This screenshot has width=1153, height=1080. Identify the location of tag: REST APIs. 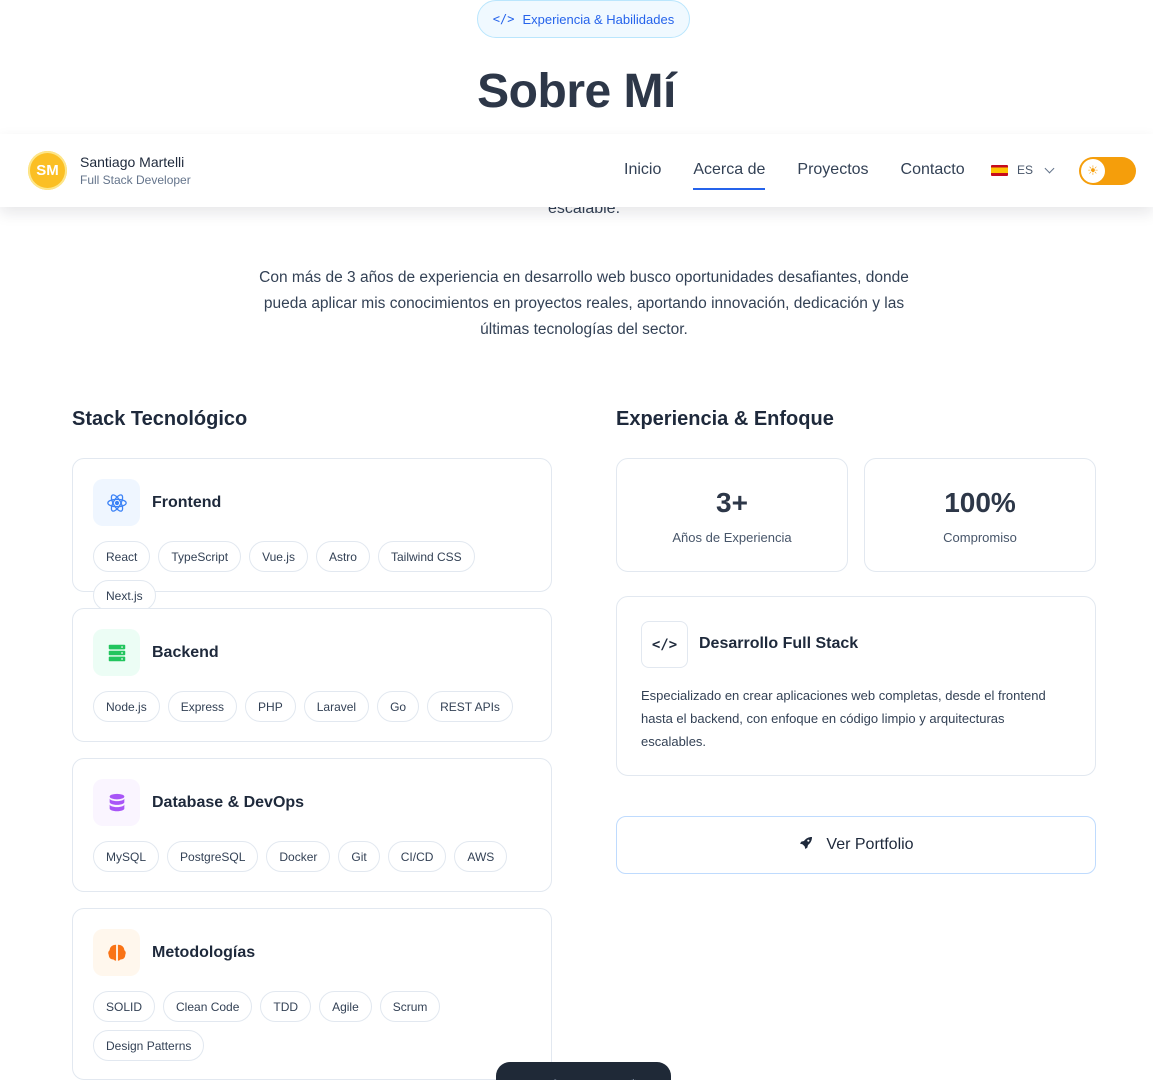
(470, 706).